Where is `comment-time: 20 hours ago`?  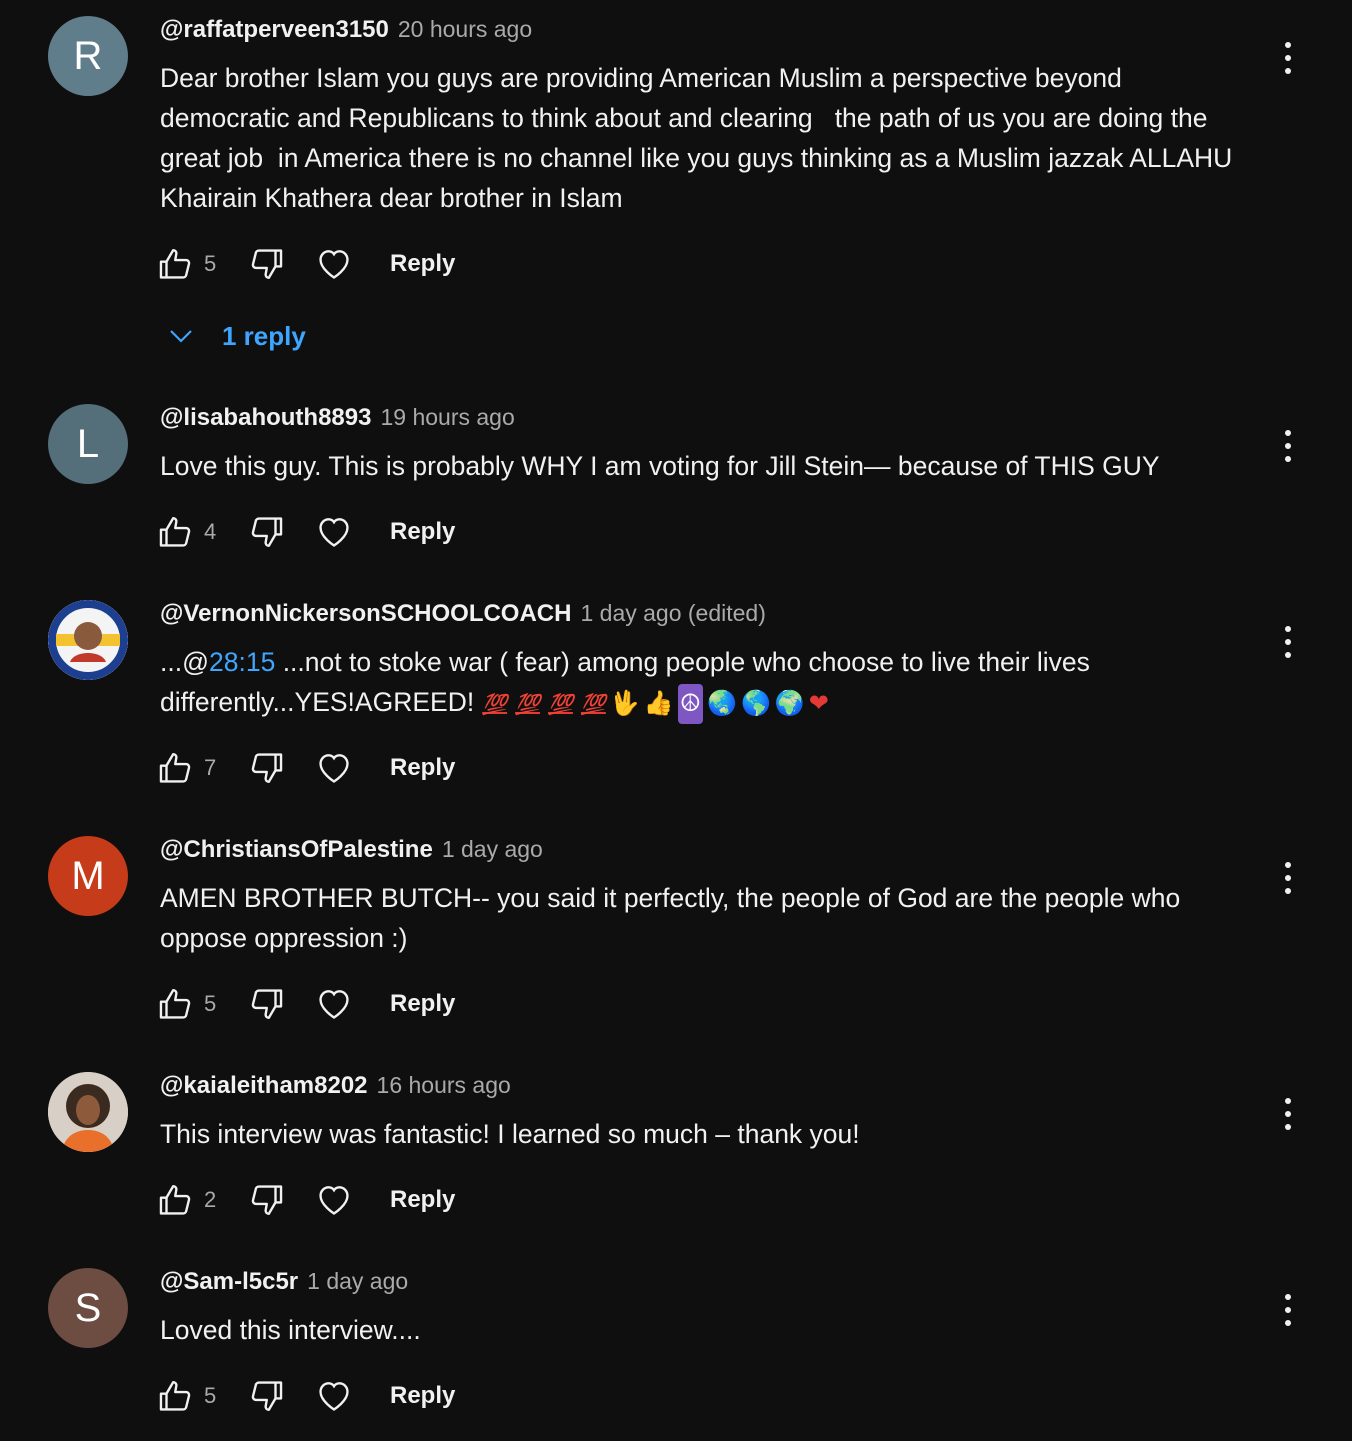
comment-time: 20 hours ago is located at coordinates (465, 29).